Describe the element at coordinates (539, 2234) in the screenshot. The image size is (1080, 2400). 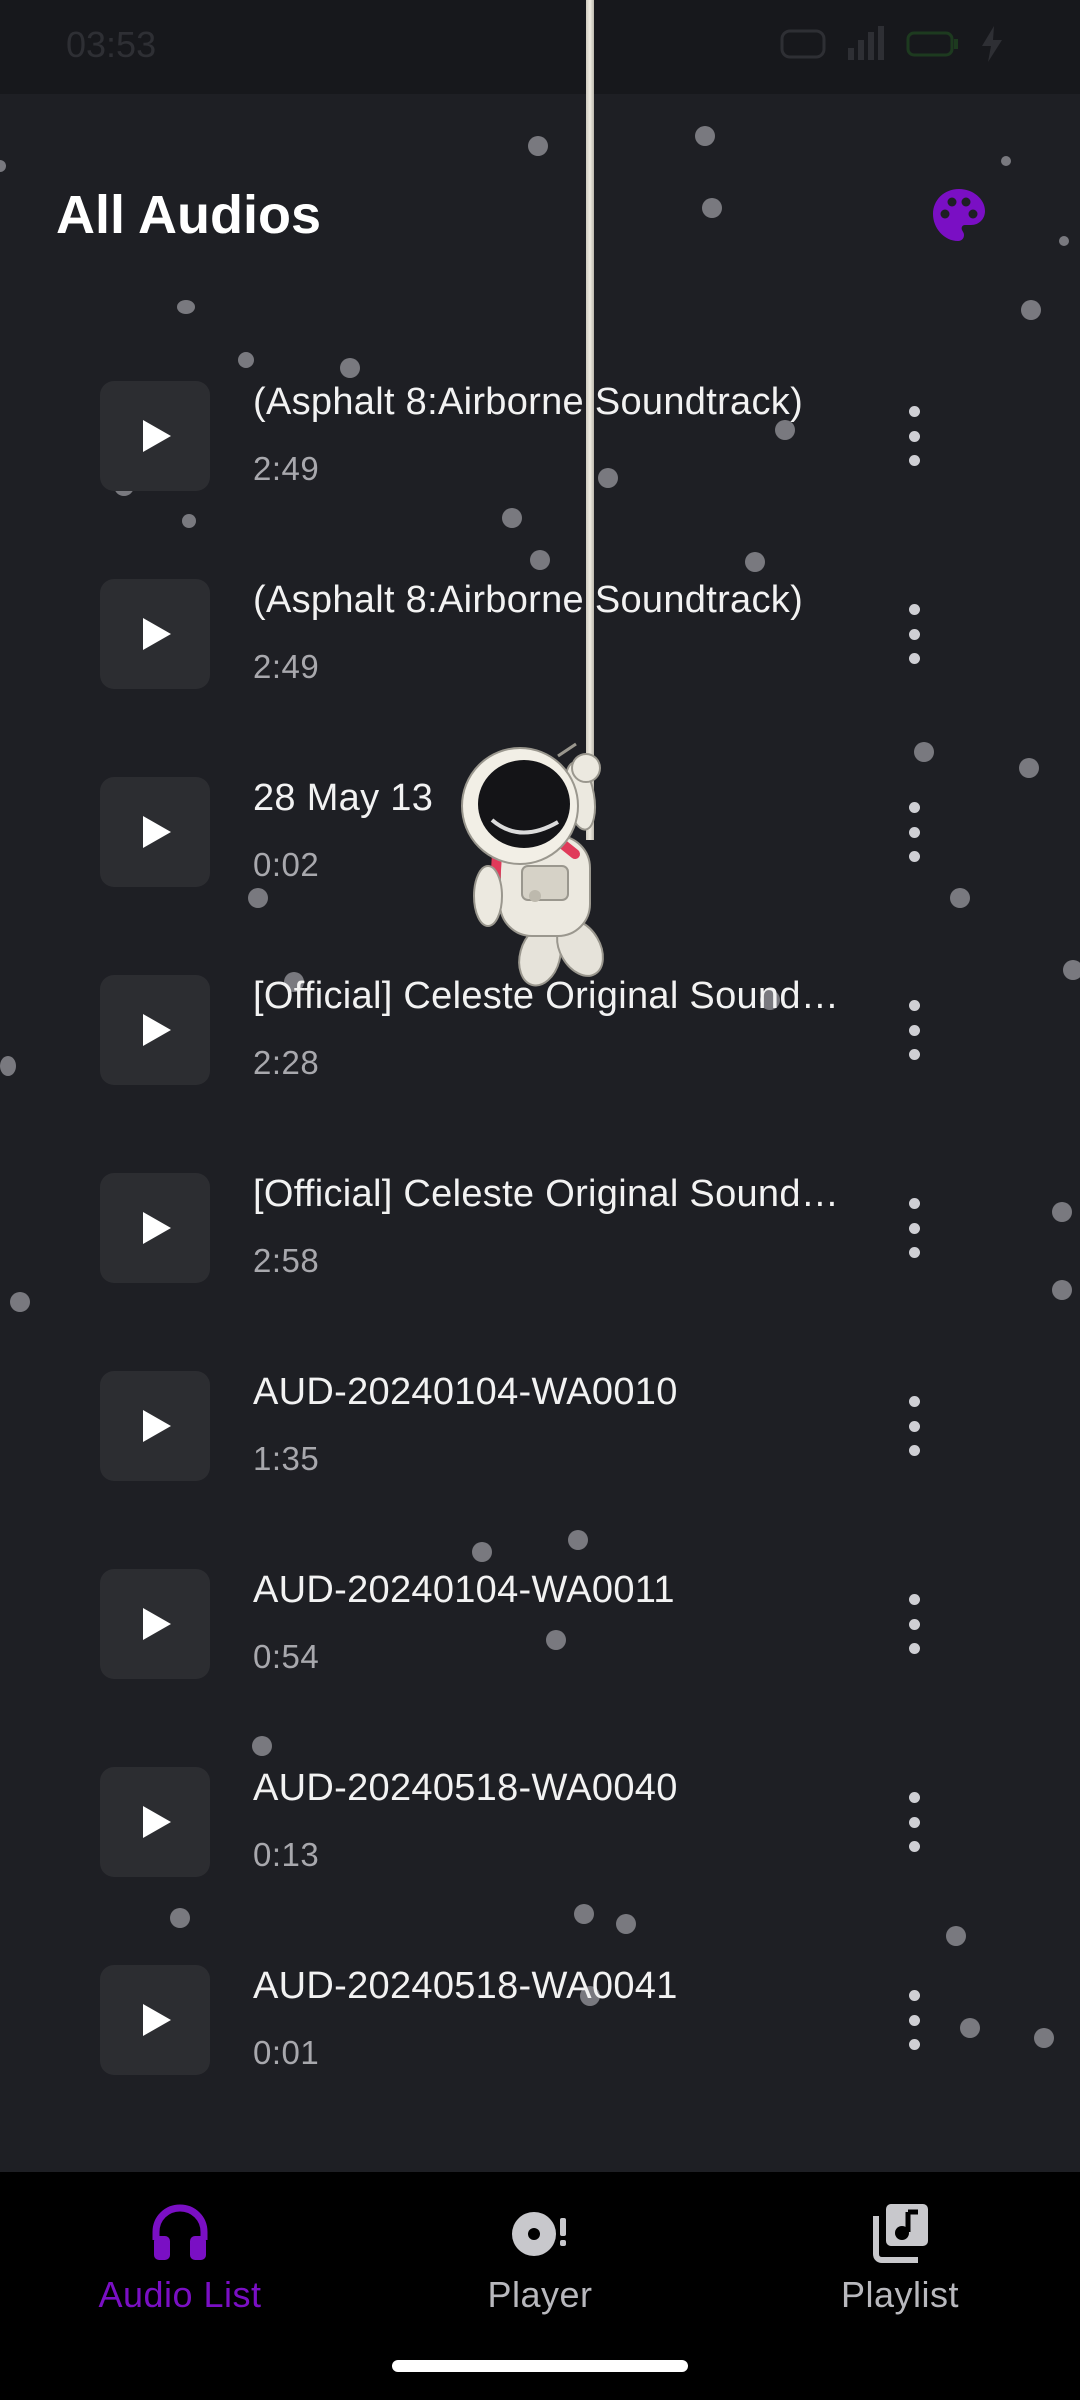
I see `disc-icon` at that location.